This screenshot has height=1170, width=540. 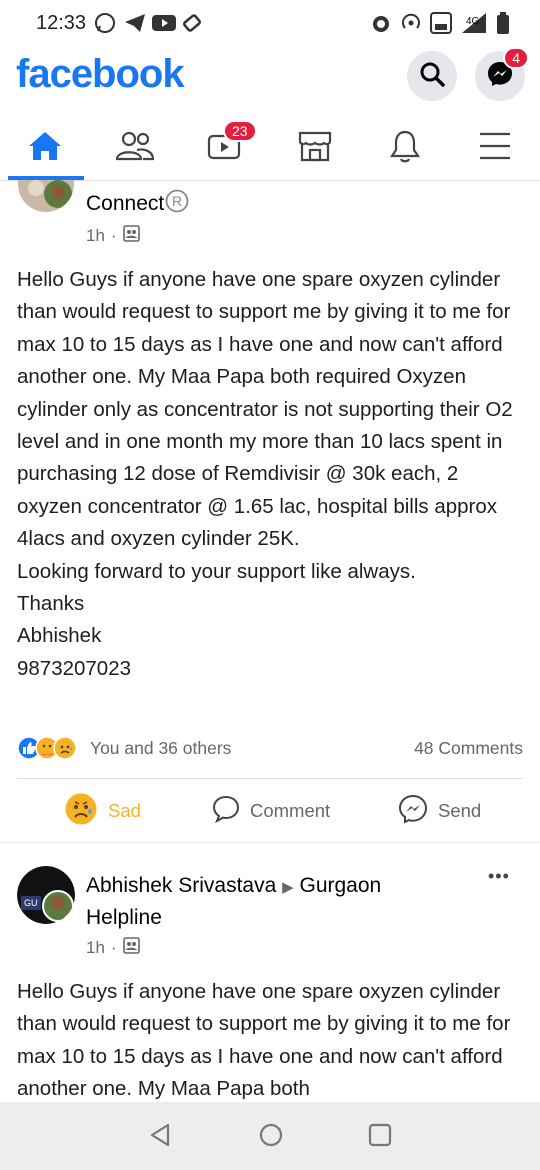 I want to click on messenger-send-icon, so click(x=413, y=811).